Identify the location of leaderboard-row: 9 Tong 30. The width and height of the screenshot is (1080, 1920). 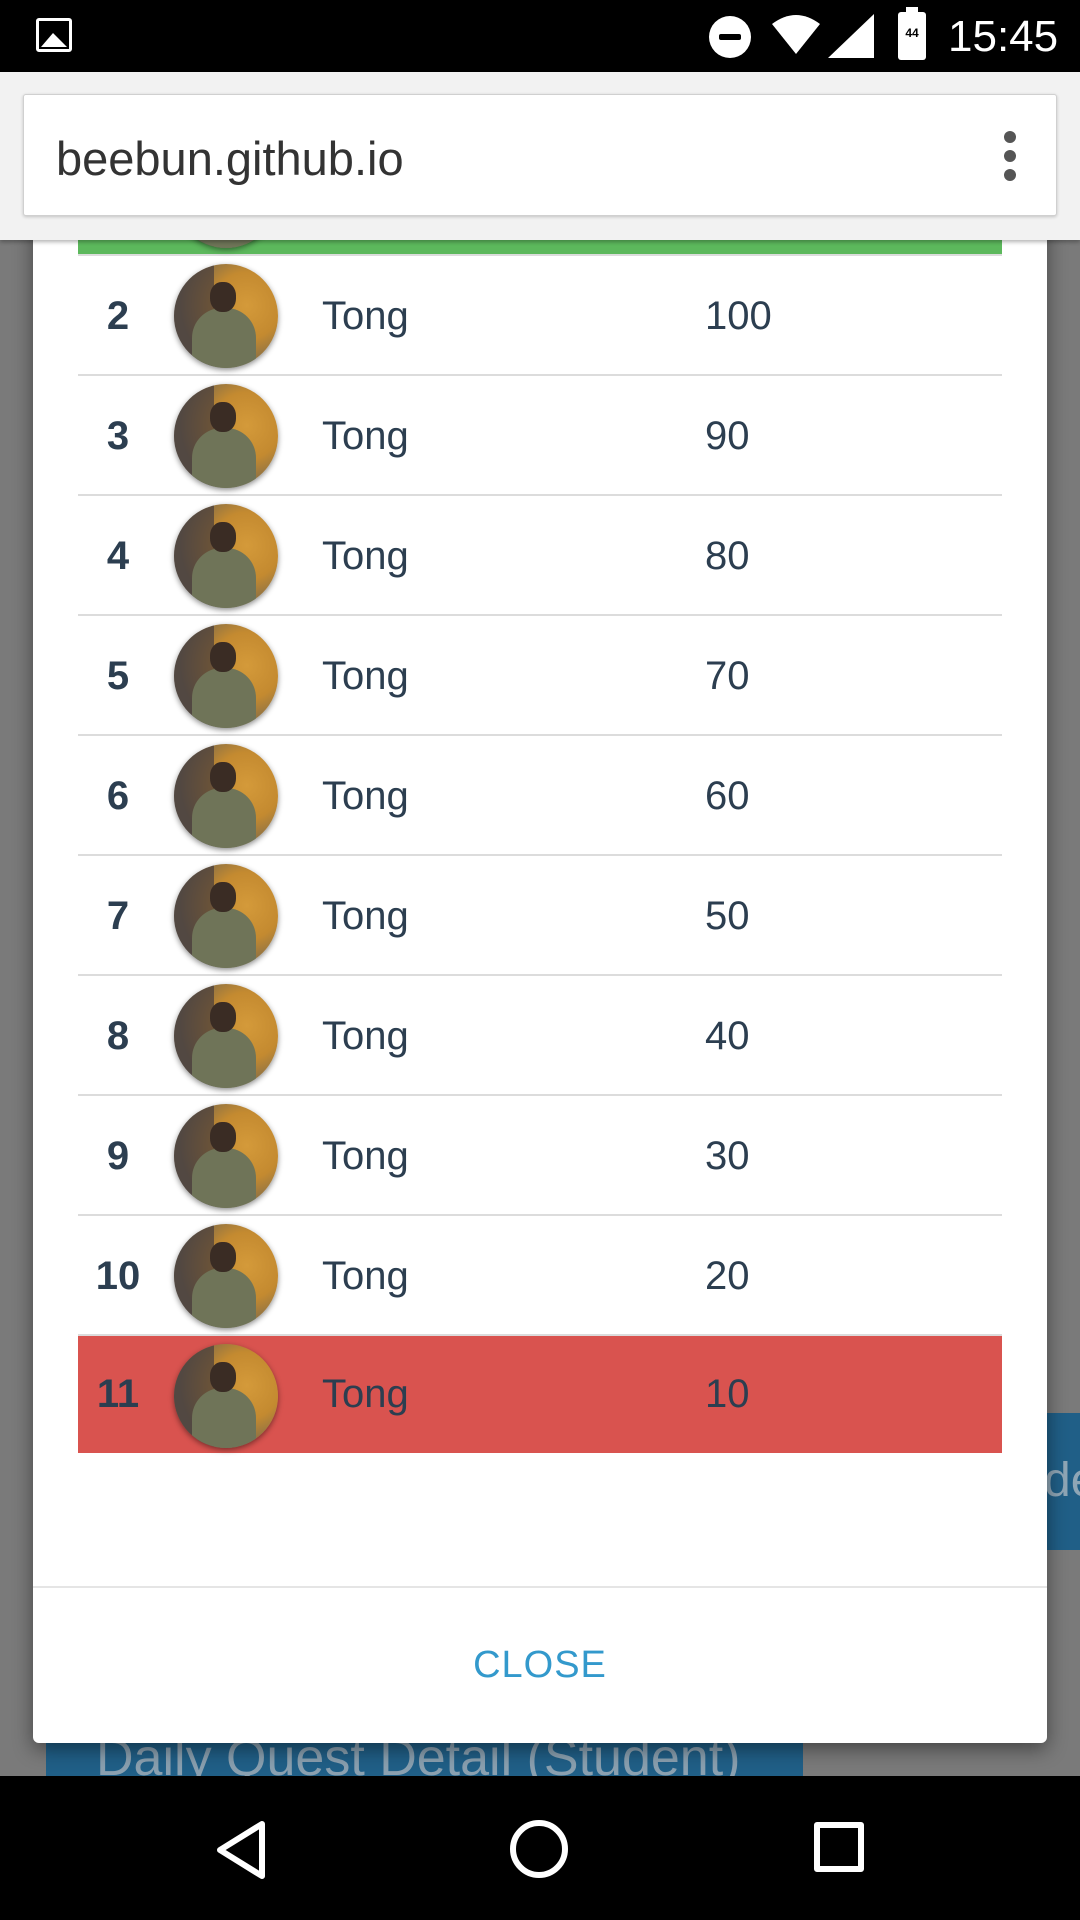
(540, 1156).